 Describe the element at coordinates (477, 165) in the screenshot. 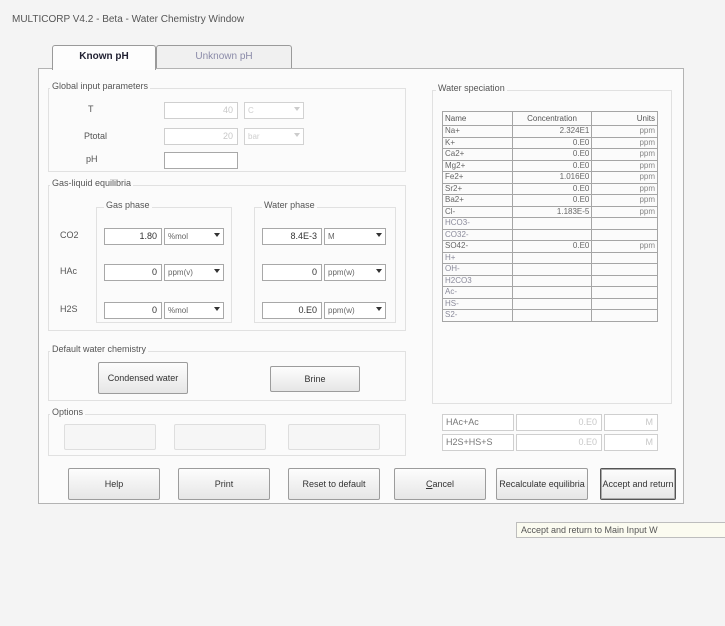

I see `species-name-cell: Mg2+` at that location.